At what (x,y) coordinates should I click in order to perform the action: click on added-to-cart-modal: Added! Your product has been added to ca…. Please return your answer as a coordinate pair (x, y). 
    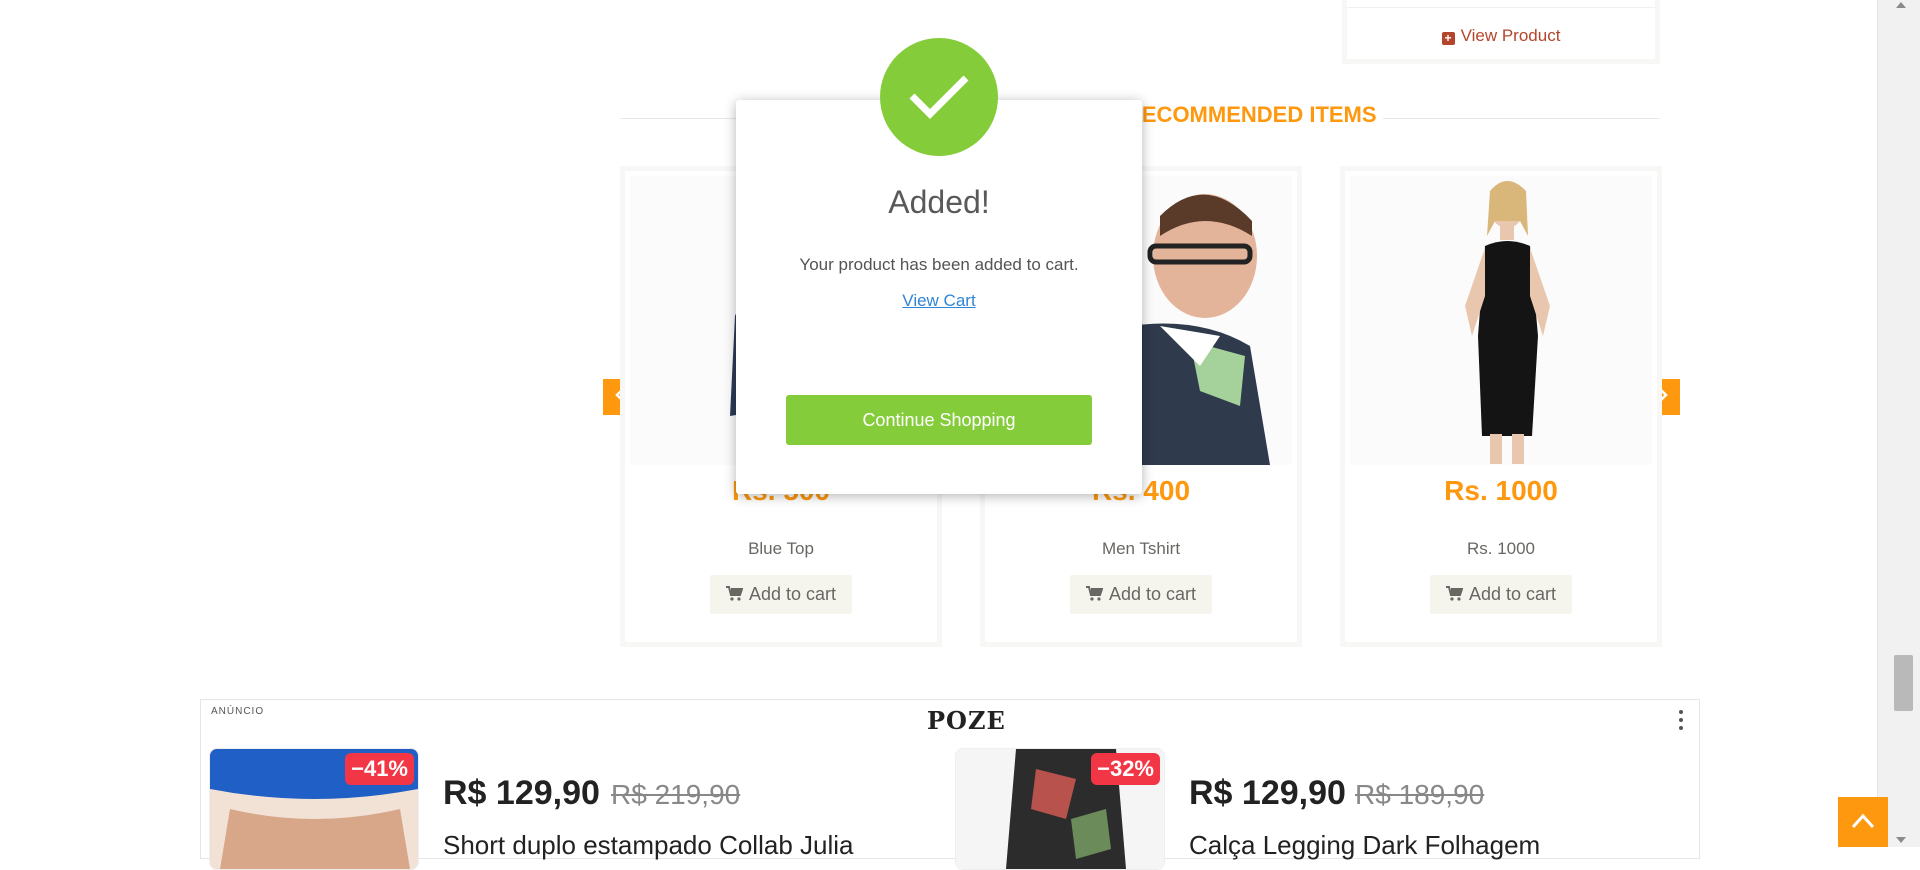
    Looking at the image, I should click on (939, 297).